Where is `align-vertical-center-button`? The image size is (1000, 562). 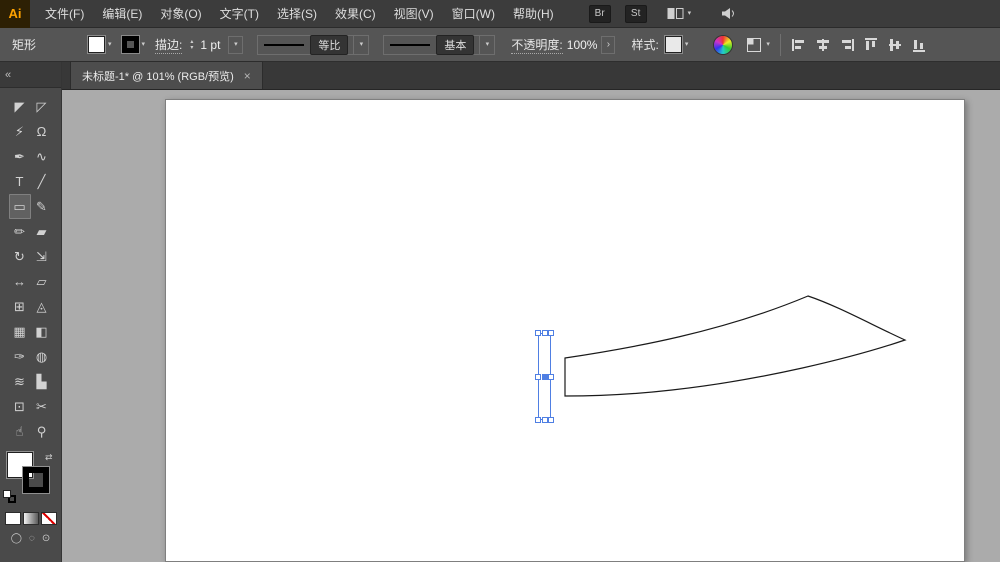 align-vertical-center-button is located at coordinates (895, 45).